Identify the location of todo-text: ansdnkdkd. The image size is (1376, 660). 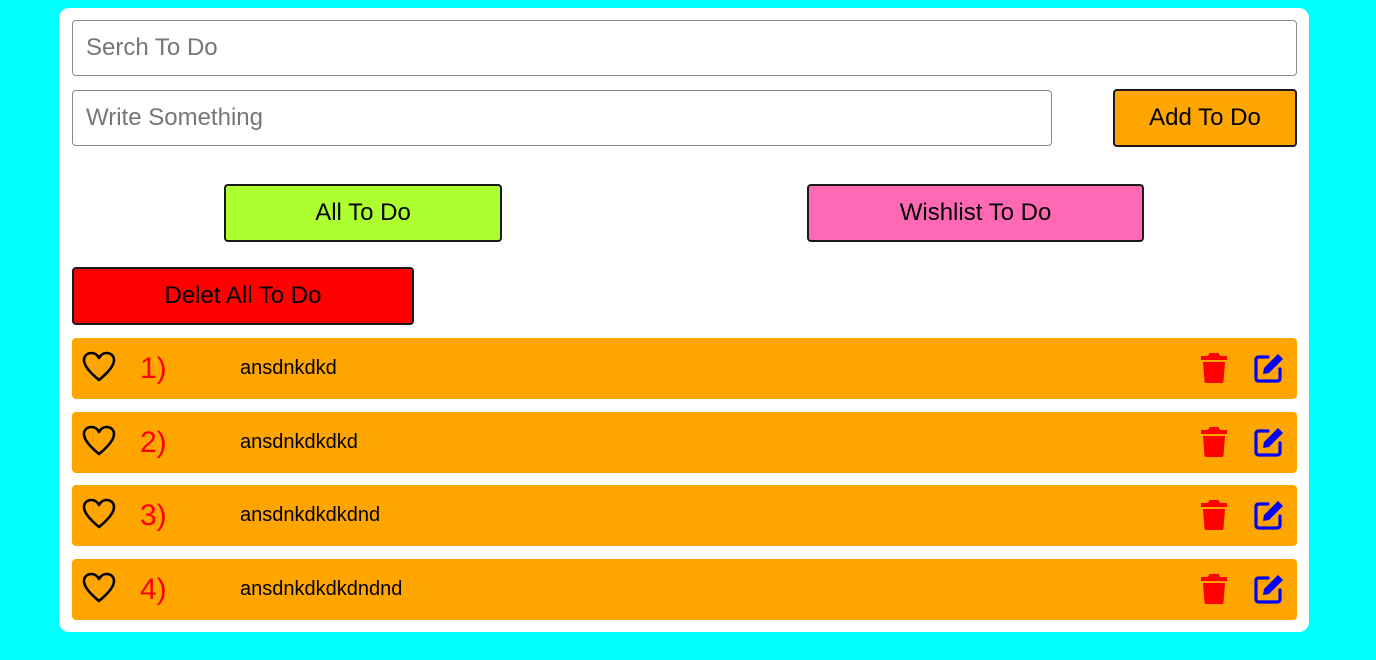
(288, 368).